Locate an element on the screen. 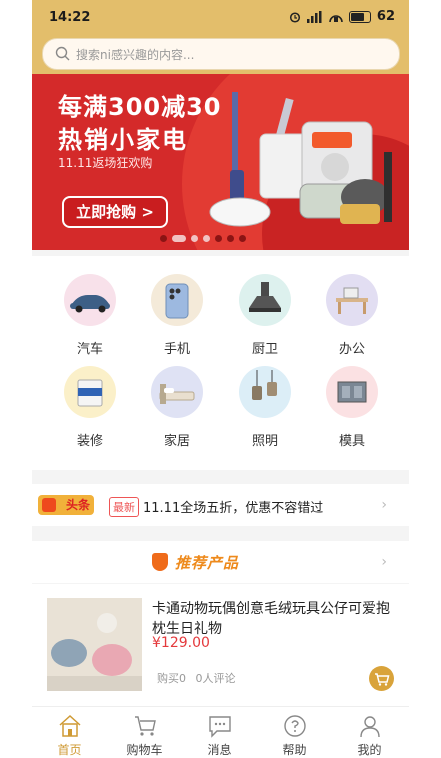  news-text: 11.11全场五折，优惠不容错过 is located at coordinates (233, 506).